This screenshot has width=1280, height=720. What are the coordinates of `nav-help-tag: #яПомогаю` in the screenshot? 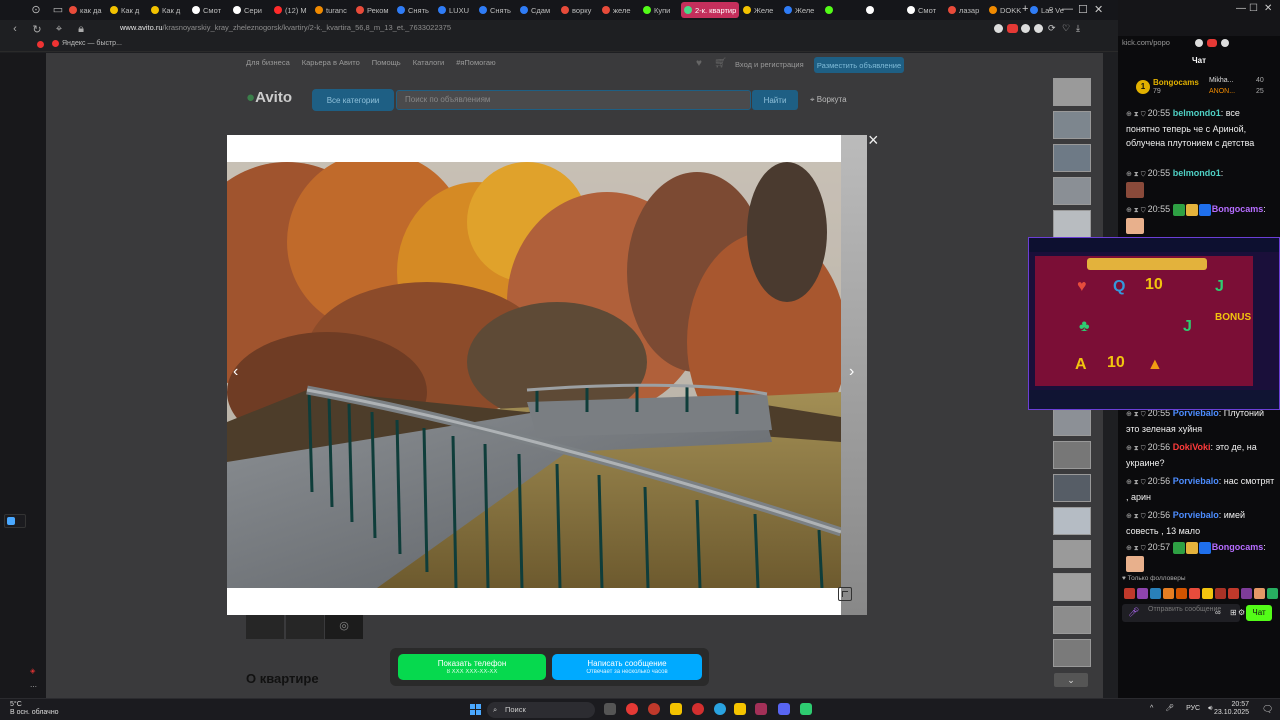 It's located at (476, 62).